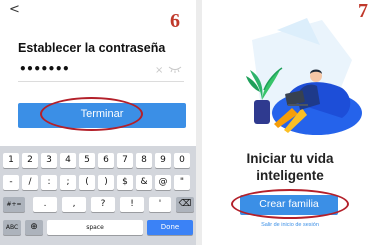 The width and height of the screenshot is (378, 245). I want to click on key-6: 6, so click(106, 160).